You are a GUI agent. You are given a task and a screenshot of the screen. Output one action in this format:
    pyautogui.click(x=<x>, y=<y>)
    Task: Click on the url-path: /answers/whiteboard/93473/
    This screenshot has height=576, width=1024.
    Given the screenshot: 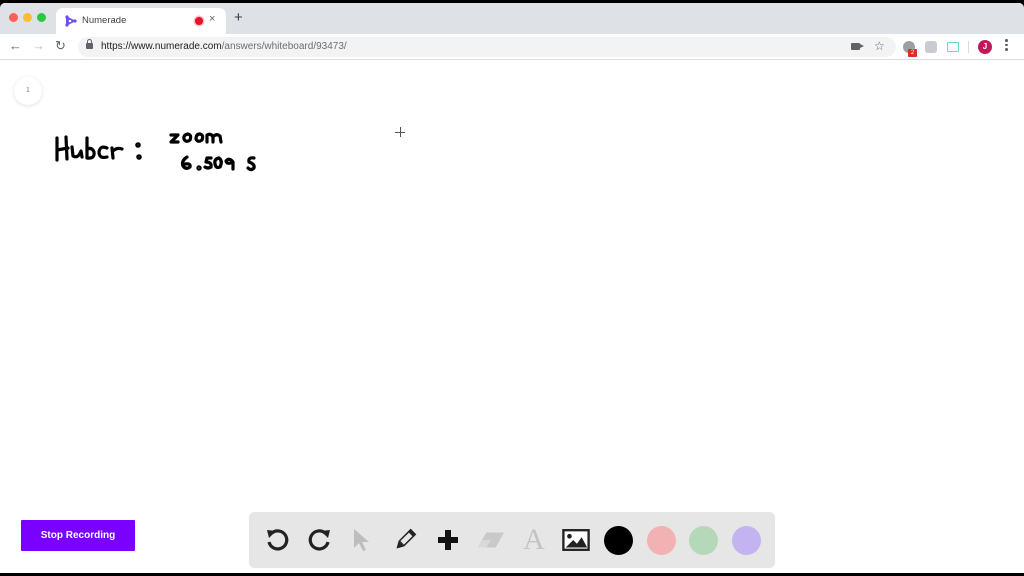 What is the action you would take?
    pyautogui.click(x=284, y=46)
    